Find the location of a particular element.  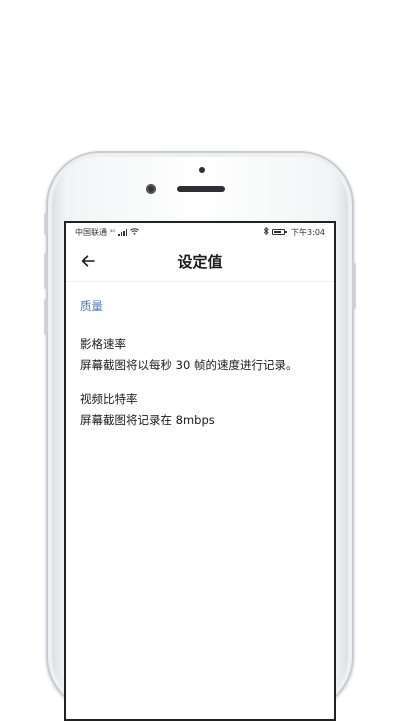

back-button is located at coordinates (88, 261).